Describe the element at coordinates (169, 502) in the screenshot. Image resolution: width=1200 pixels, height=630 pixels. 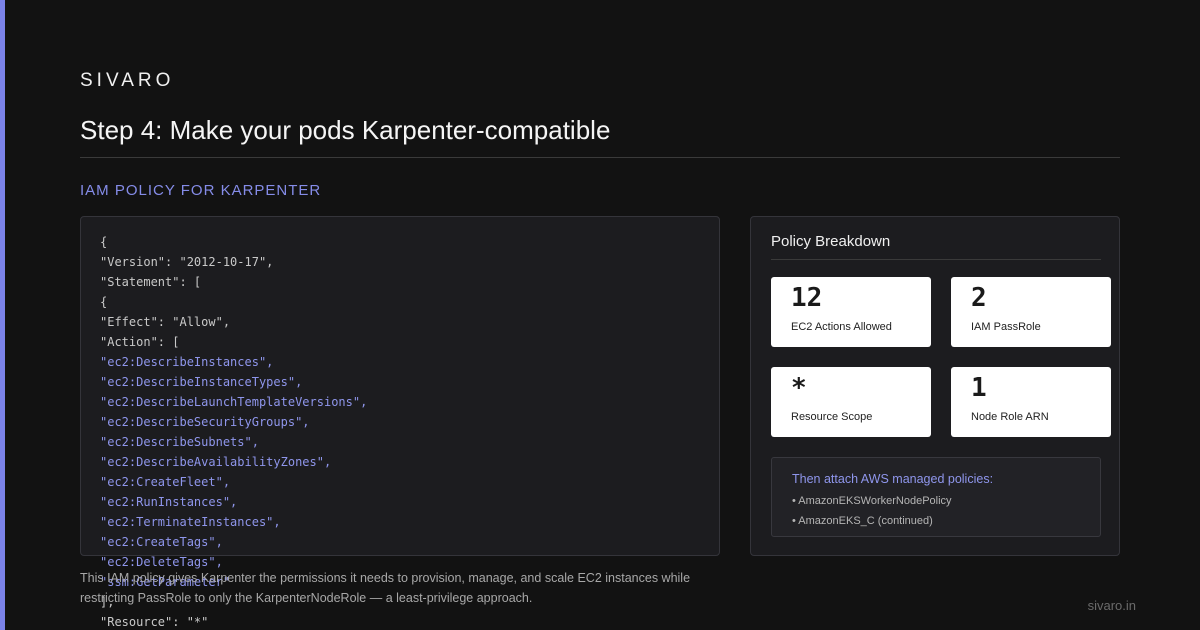
I see `code-line: "ec2:RunInstances",` at that location.